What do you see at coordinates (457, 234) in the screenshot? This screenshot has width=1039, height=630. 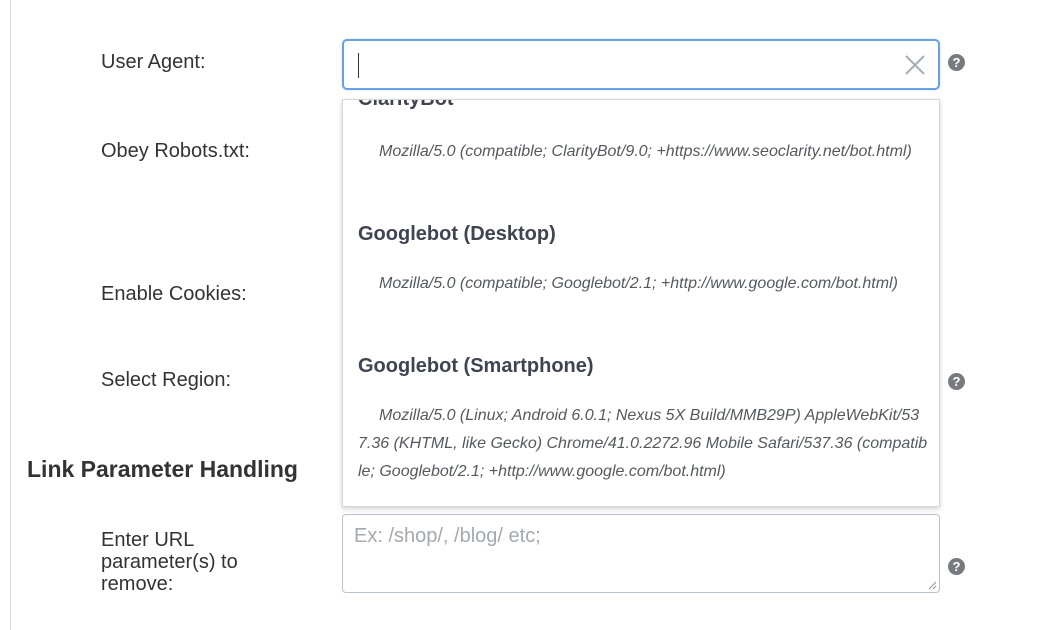 I see `option-title: Googlebot (Desktop)` at bounding box center [457, 234].